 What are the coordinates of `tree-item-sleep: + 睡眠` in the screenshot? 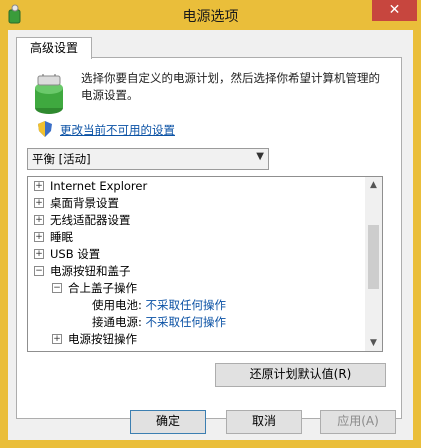 It's located at (53, 237).